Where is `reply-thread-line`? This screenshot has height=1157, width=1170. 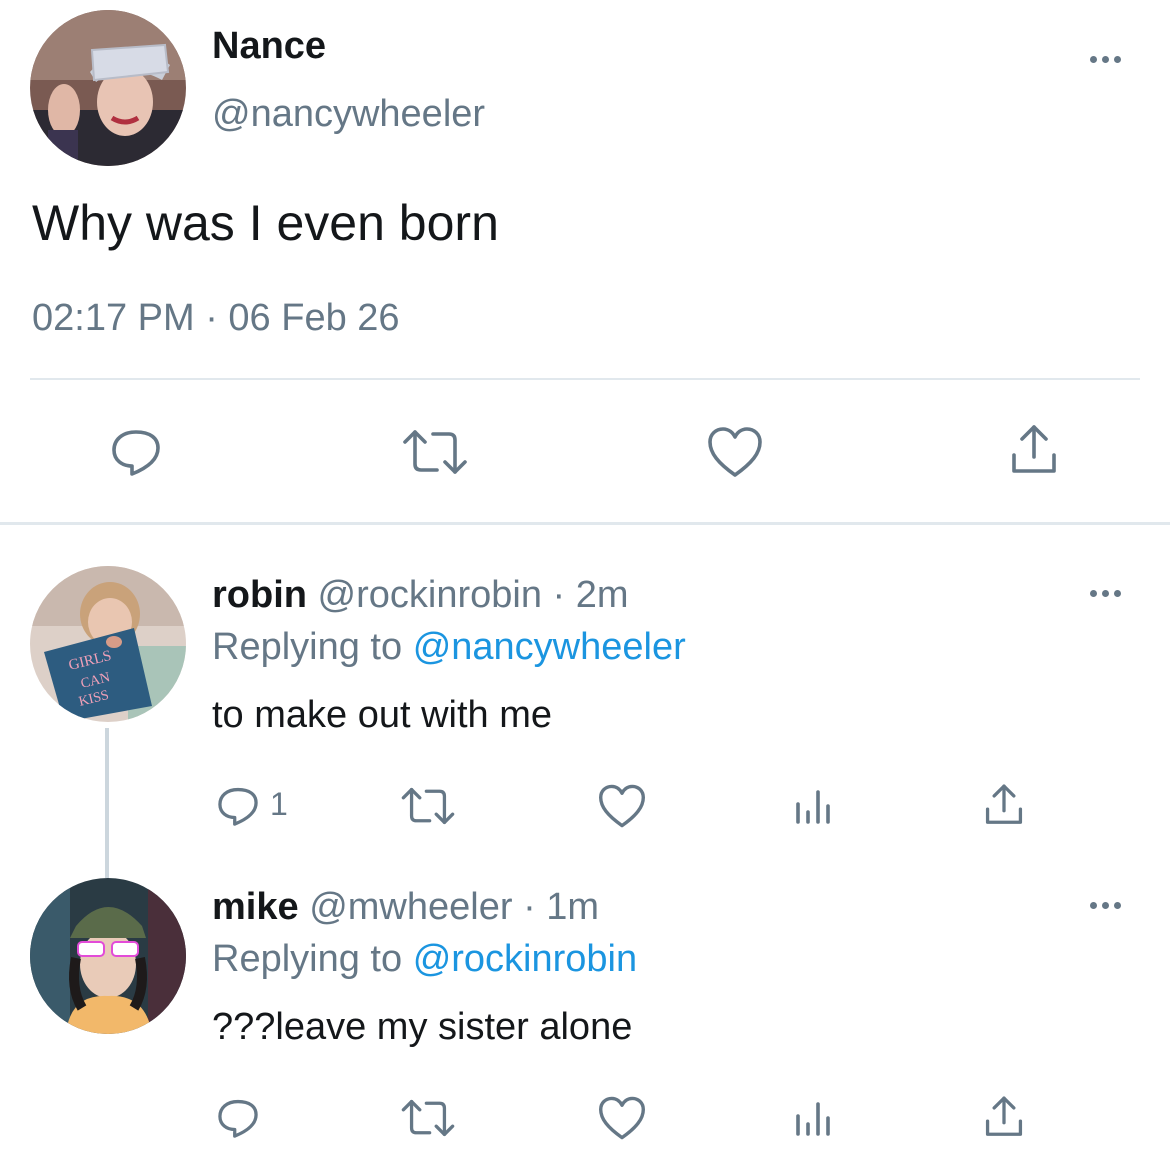 reply-thread-line is located at coordinates (107, 803).